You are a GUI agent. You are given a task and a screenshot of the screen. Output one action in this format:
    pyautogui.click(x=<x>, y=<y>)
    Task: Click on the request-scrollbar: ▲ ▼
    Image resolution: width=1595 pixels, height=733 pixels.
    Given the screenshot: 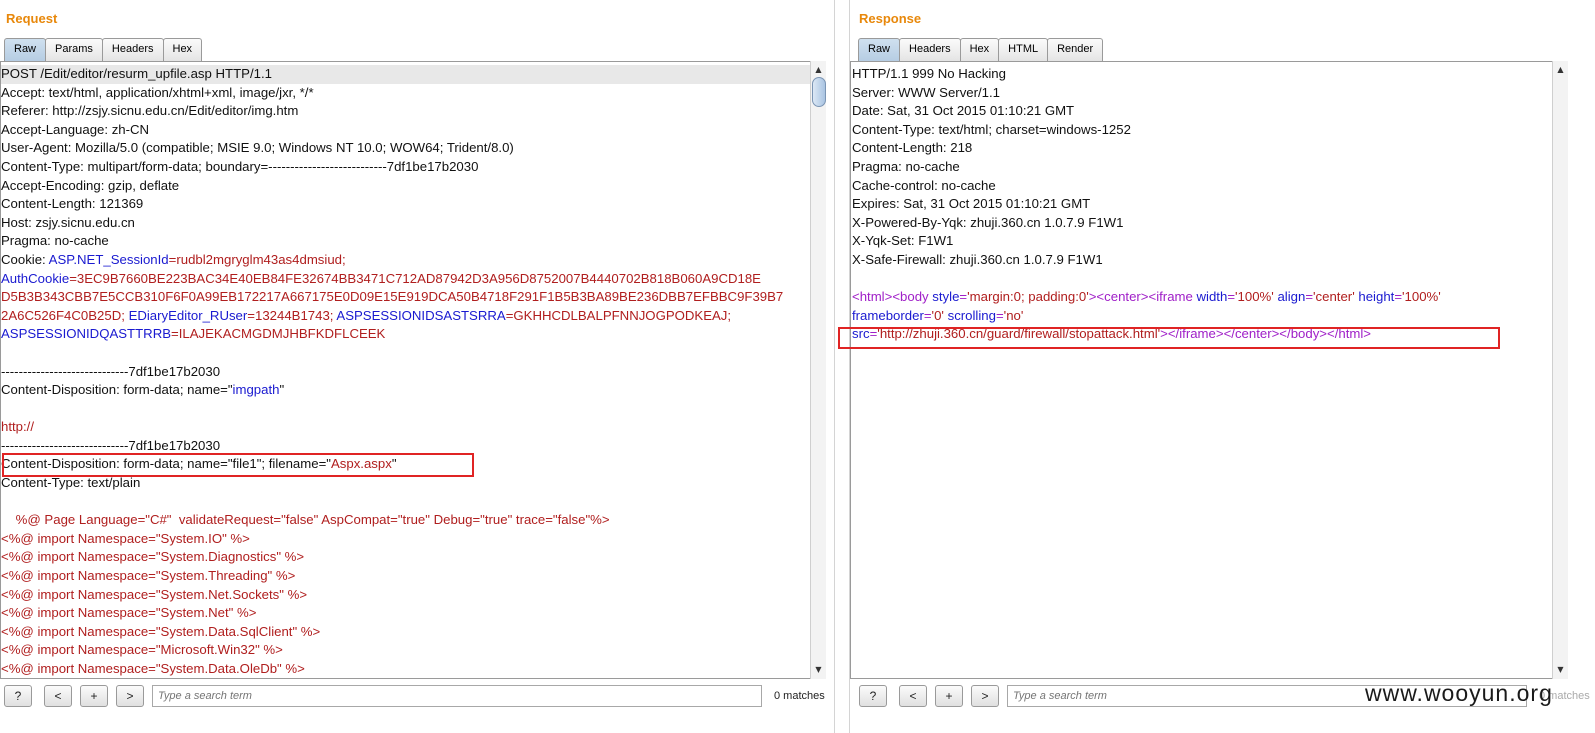 What is the action you would take?
    pyautogui.click(x=818, y=370)
    